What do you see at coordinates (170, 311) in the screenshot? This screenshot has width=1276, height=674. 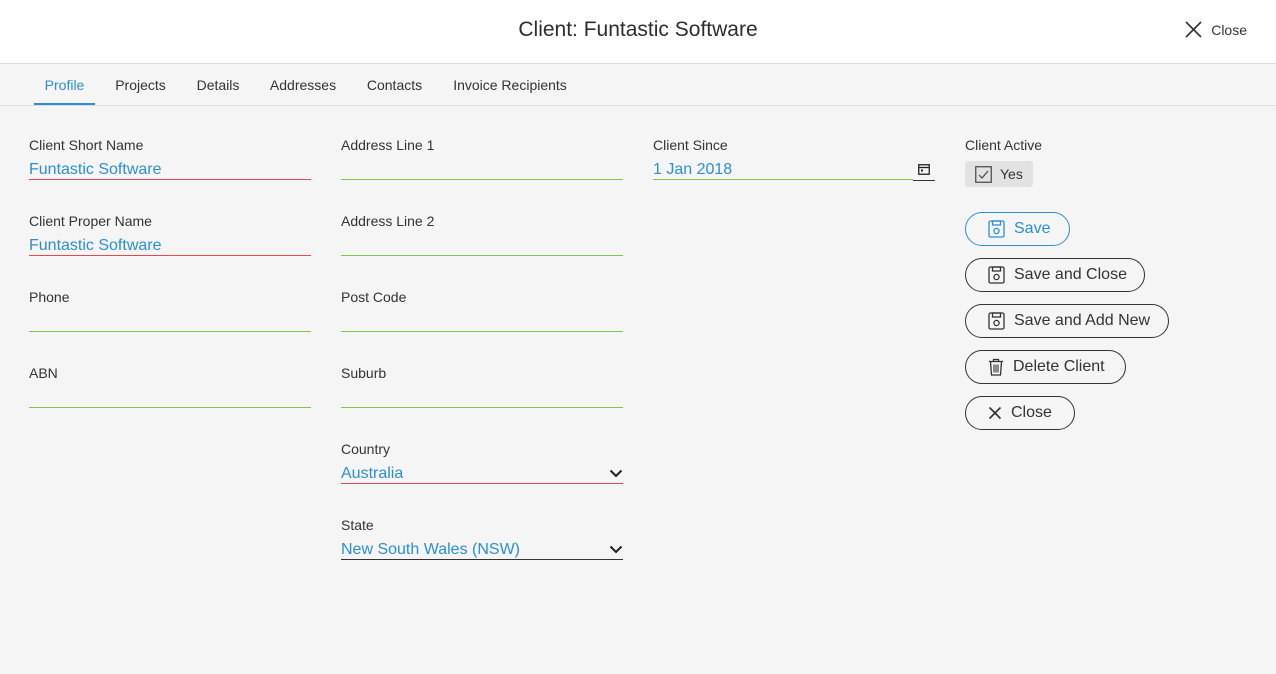 I see `phone-field: Phone` at bounding box center [170, 311].